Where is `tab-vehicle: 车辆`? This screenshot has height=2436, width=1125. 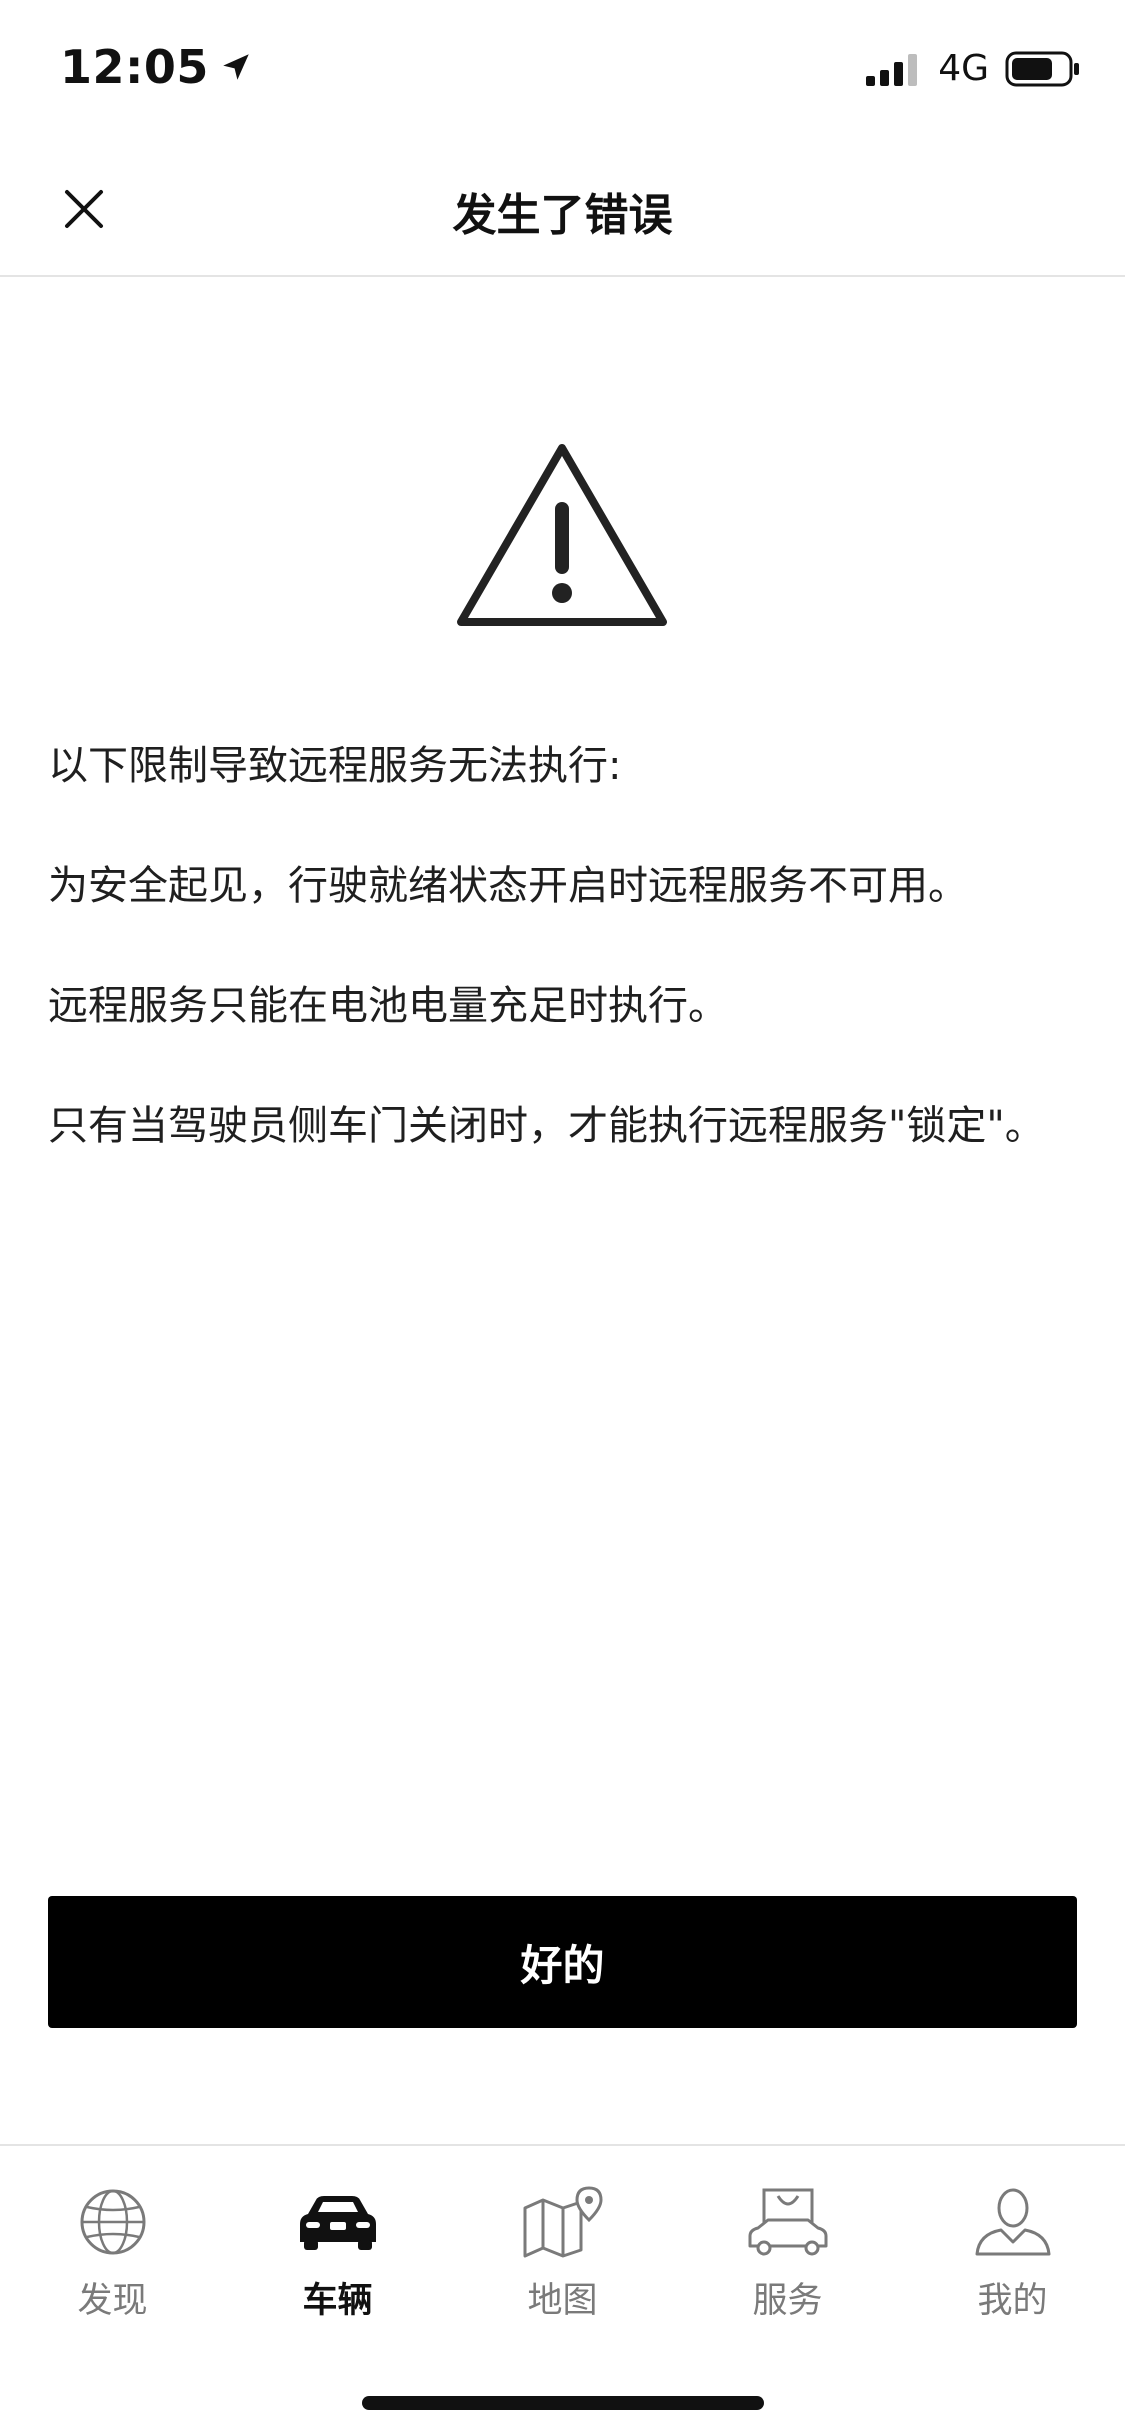
tab-vehicle: 车辆 is located at coordinates (337, 2257).